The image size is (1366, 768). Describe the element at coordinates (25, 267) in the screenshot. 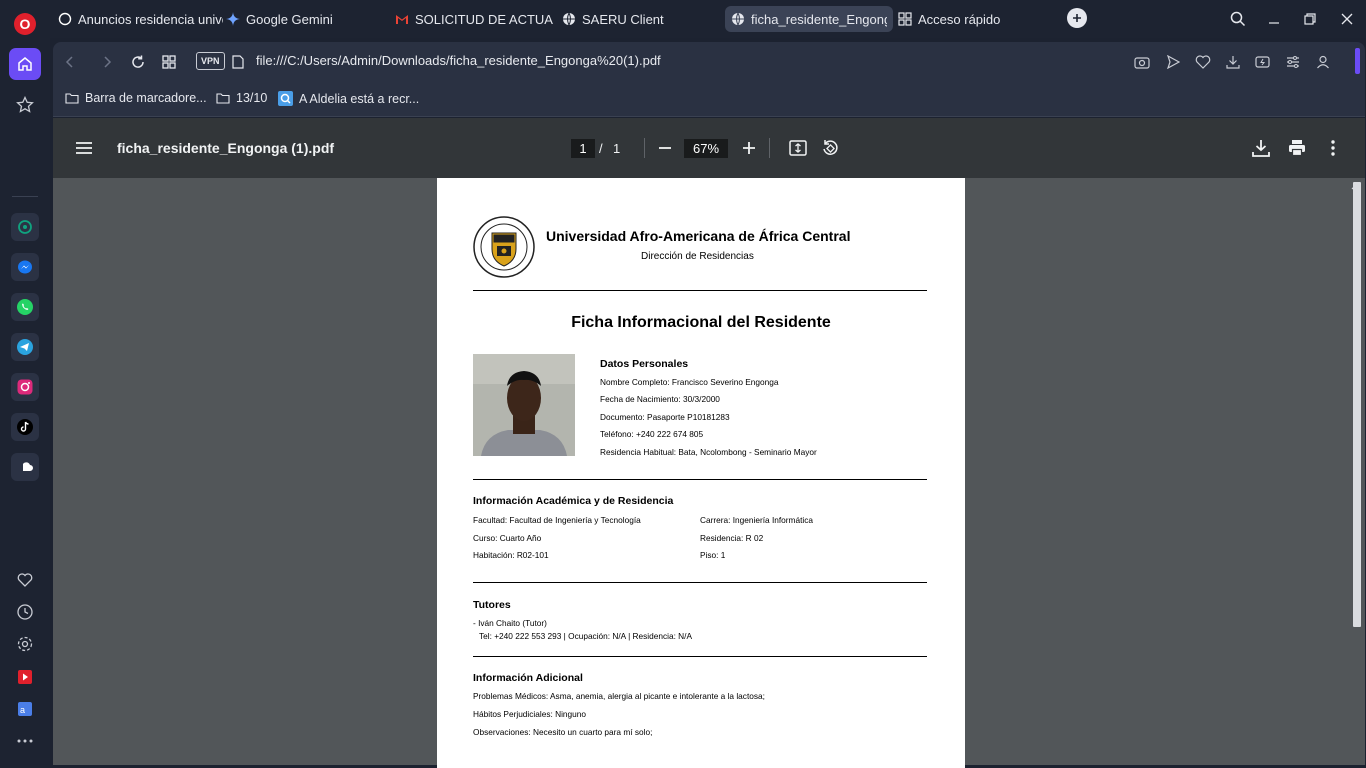

I see `messenger-icon` at that location.